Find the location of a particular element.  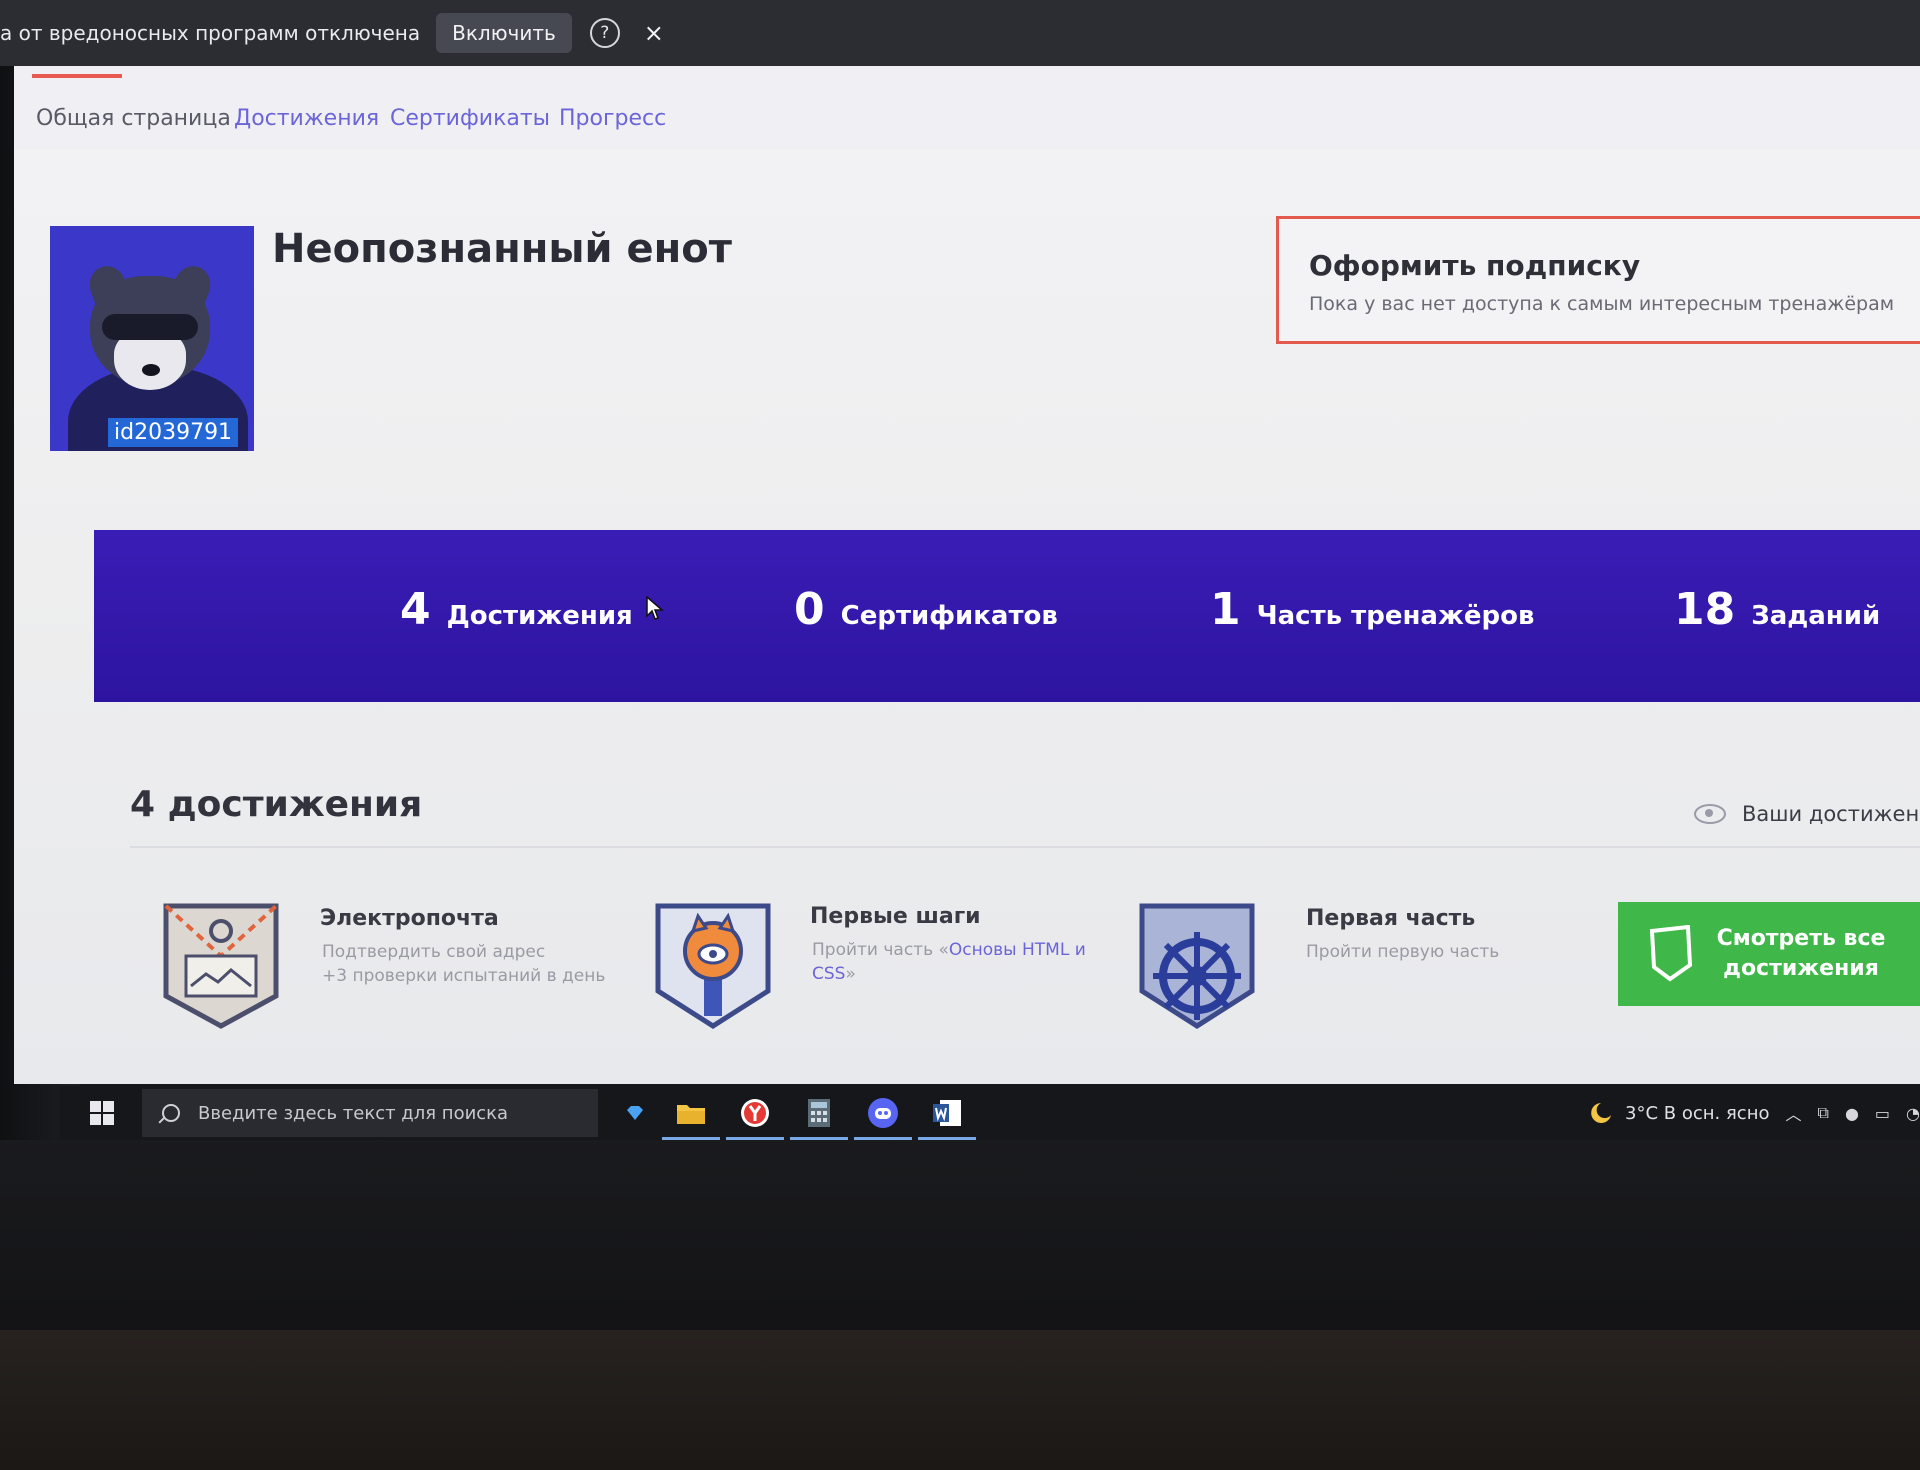

word-icon is located at coordinates (947, 1115).